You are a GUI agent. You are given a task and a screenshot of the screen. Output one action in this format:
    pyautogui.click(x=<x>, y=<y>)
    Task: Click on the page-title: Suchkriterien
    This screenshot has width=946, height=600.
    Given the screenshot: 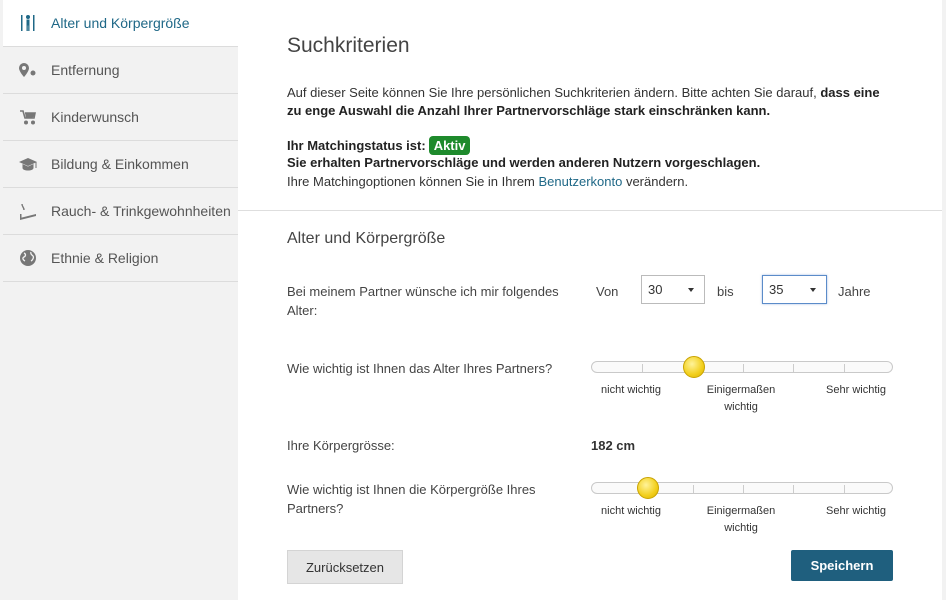 What is the action you would take?
    pyautogui.click(x=348, y=45)
    